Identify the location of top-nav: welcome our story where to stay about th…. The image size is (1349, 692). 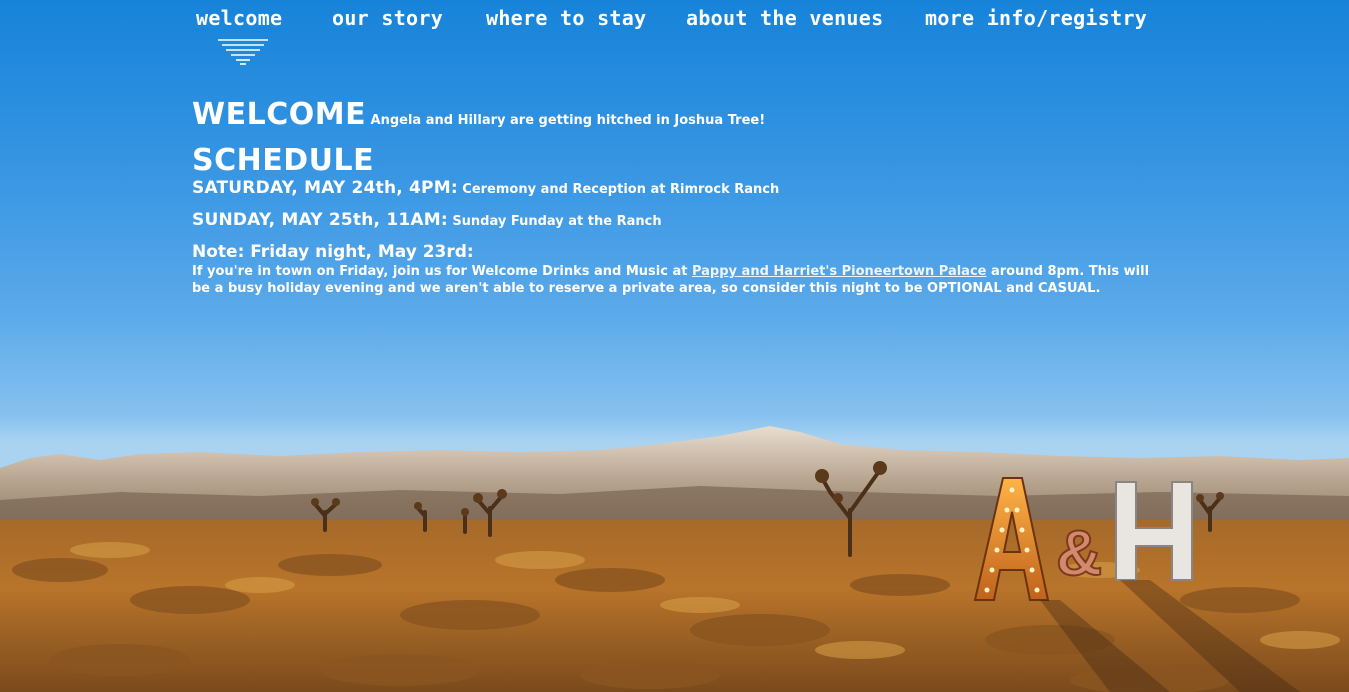
(674, 35).